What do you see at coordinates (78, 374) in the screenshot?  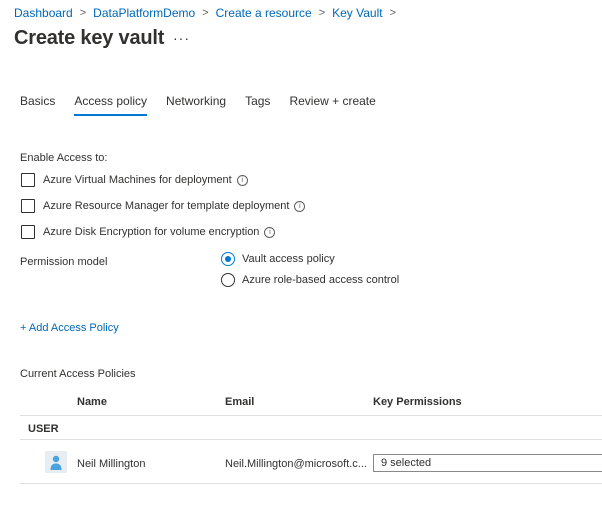 I see `current-policies-heading: Current Access Policies` at bounding box center [78, 374].